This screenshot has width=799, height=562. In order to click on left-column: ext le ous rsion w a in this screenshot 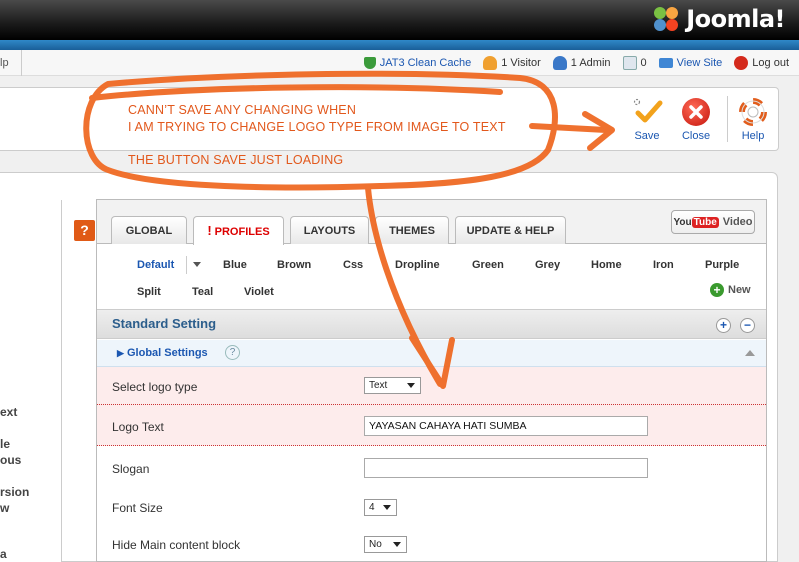, I will do `click(31, 381)`.